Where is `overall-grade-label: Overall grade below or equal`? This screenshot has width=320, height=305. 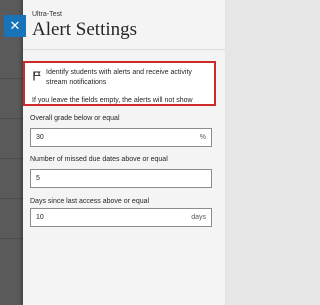 overall-grade-label: Overall grade below or equal is located at coordinates (75, 118).